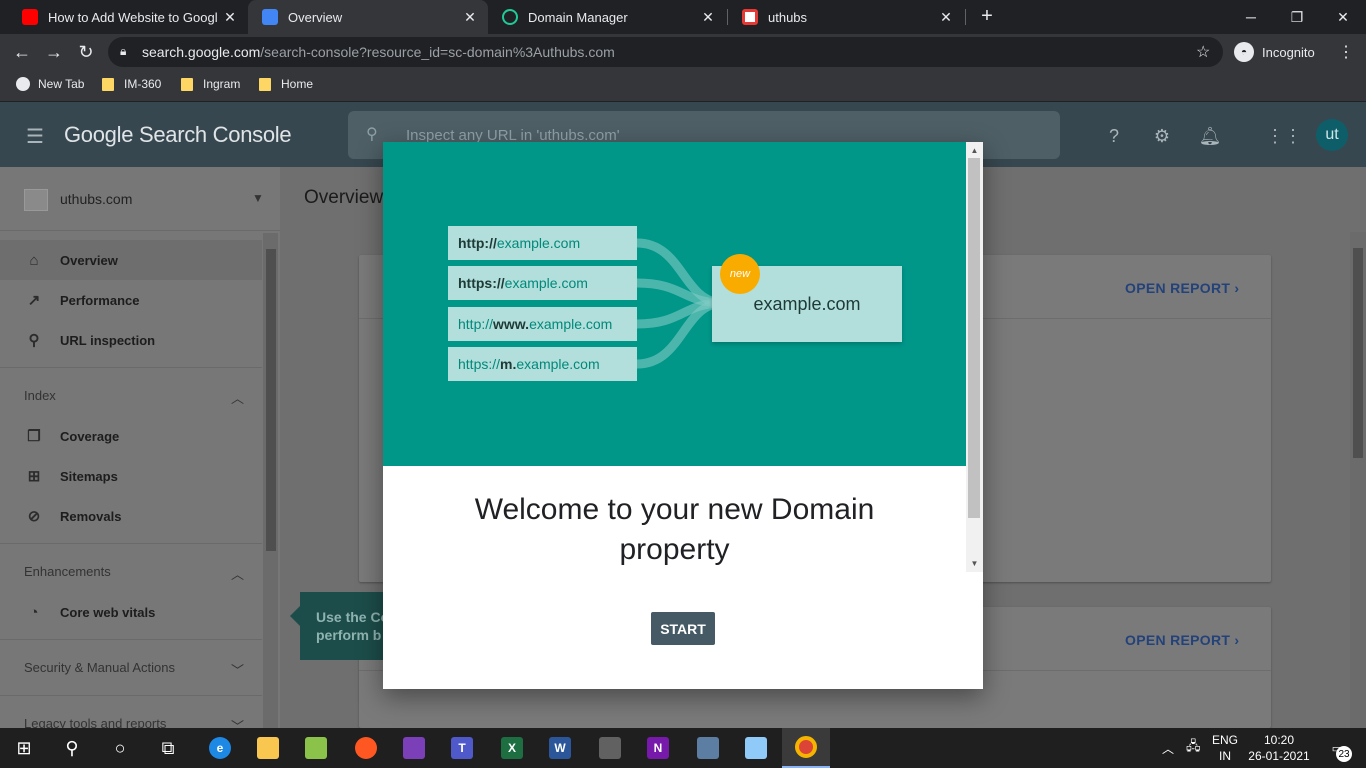  Describe the element at coordinates (560, 748) in the screenshot. I see `word-icon: W` at that location.